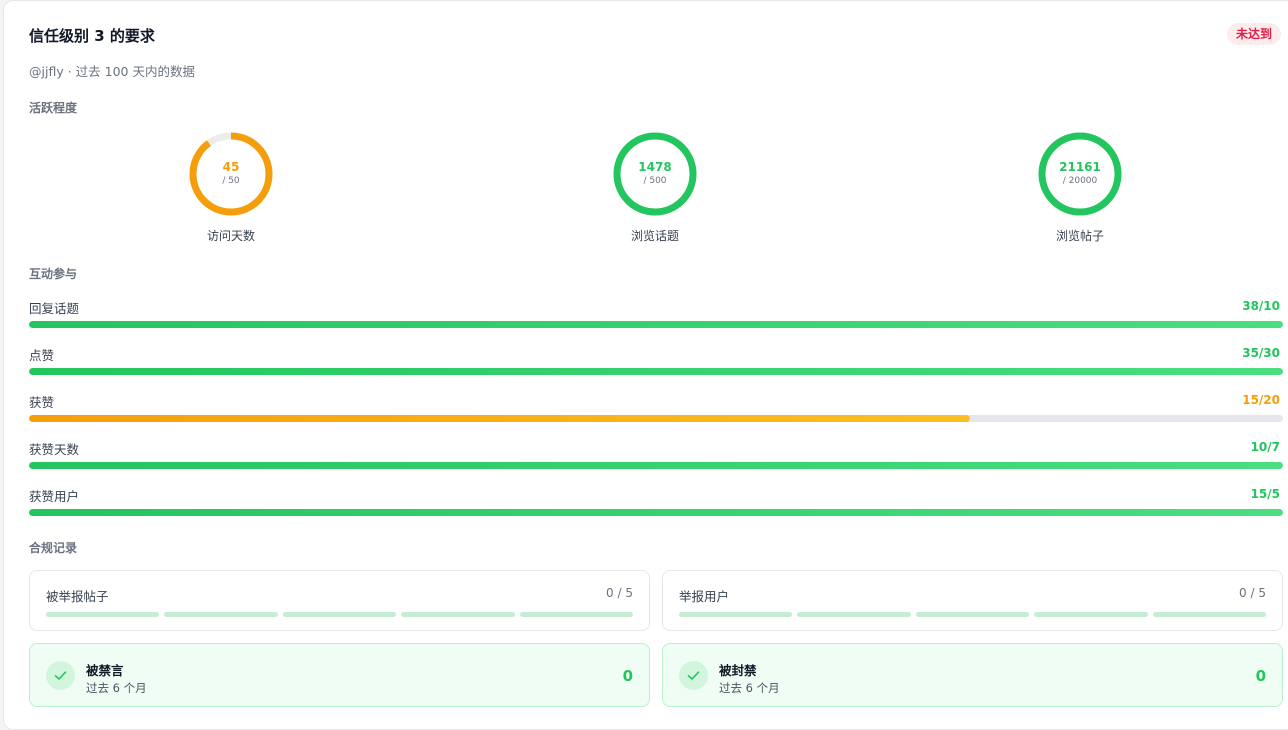 Image resolution: width=1288 pixels, height=730 pixels. Describe the element at coordinates (53, 108) in the screenshot. I see `section-title-activity: 活跃程度` at that location.